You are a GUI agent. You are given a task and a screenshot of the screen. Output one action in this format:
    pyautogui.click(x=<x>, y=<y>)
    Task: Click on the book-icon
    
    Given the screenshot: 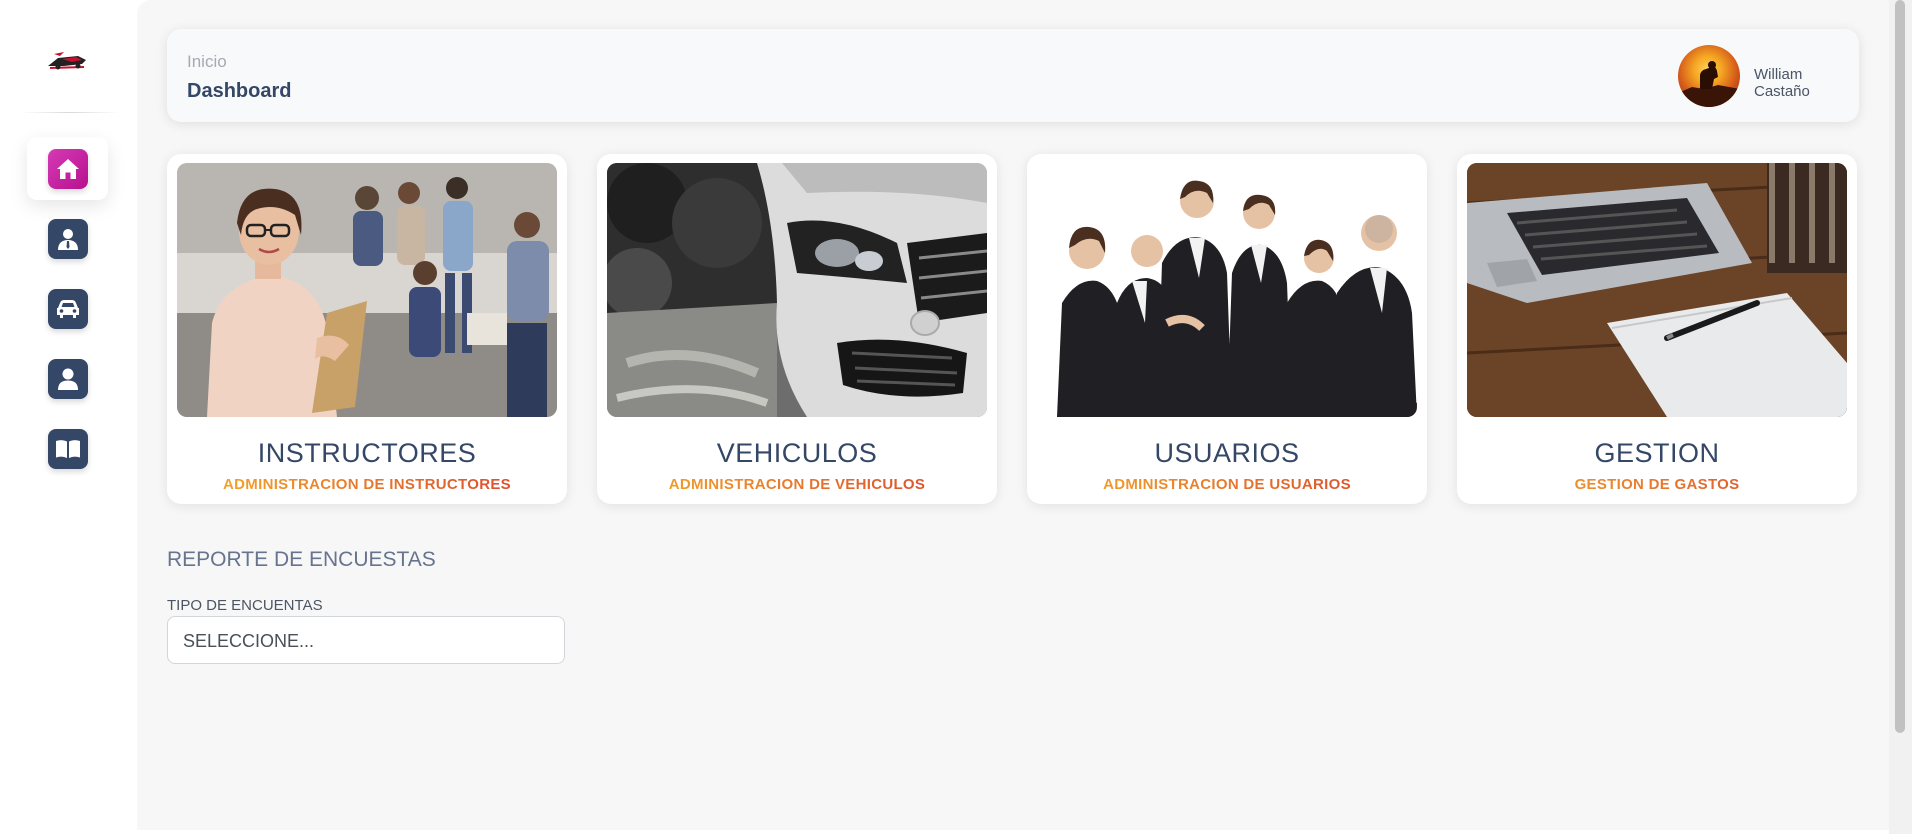 What is the action you would take?
    pyautogui.click(x=67, y=448)
    